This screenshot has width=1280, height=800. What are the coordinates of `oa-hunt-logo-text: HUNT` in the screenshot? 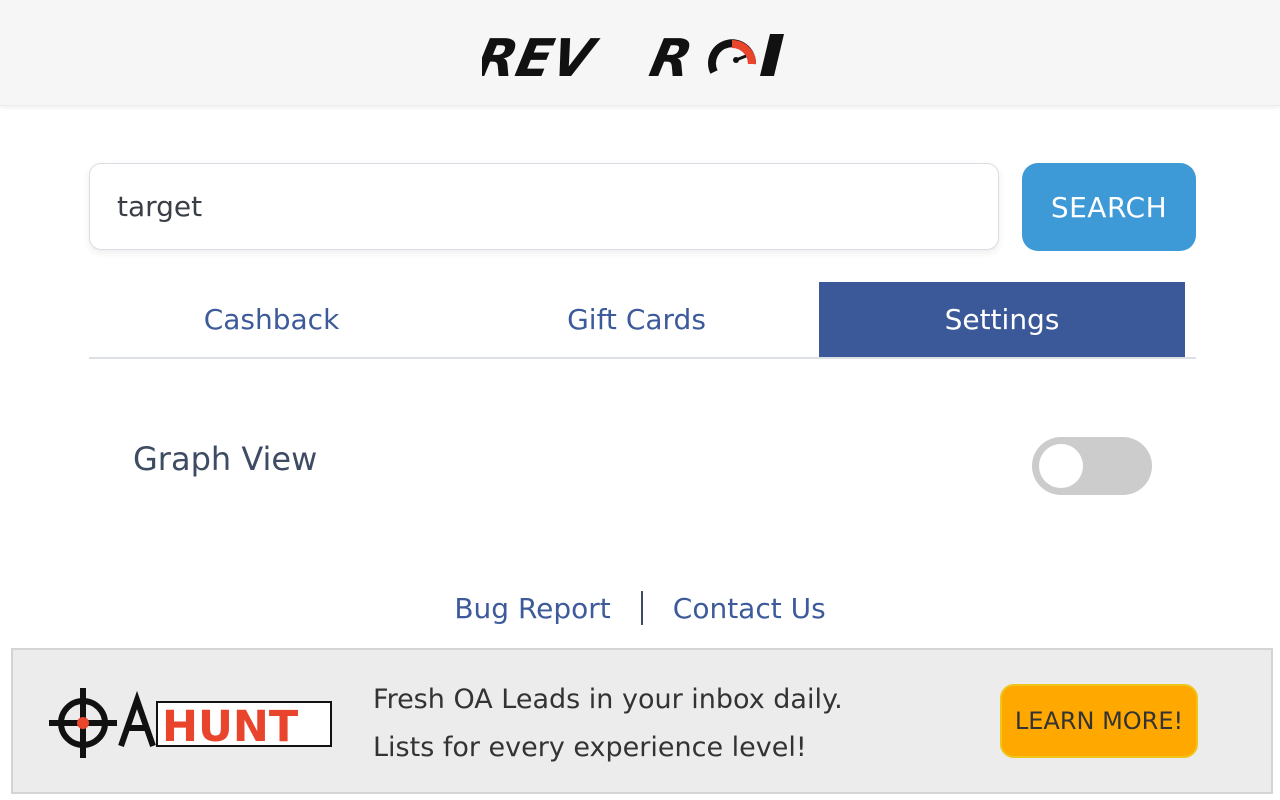 It's located at (230, 727).